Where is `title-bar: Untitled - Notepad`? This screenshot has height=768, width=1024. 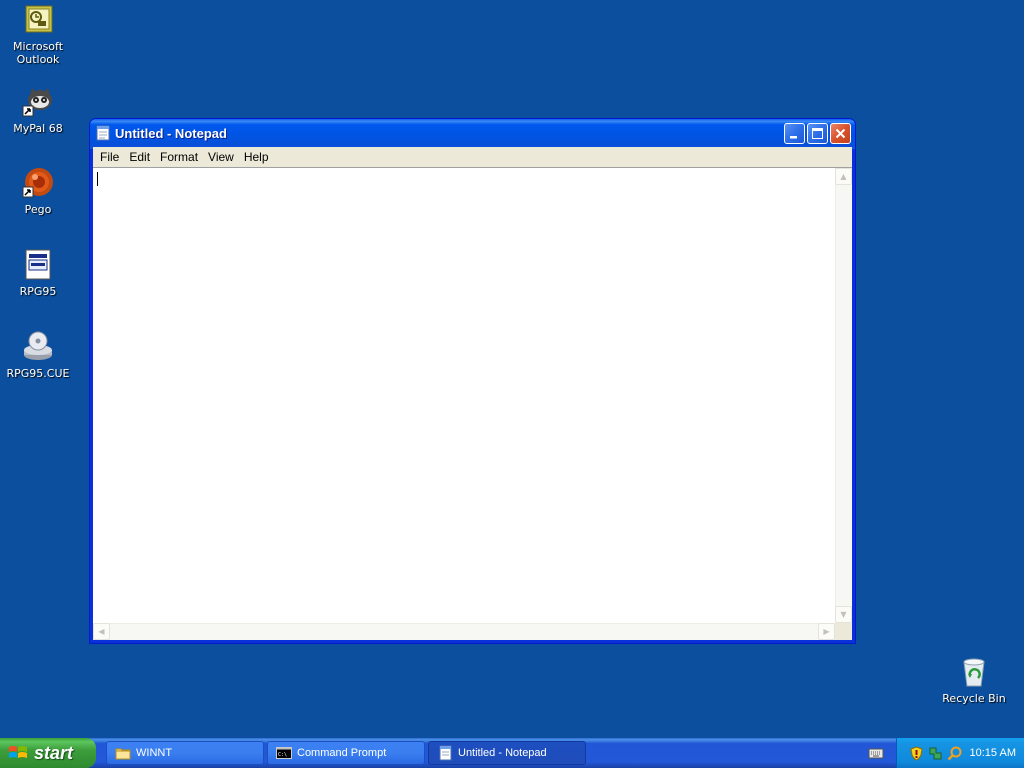 title-bar: Untitled - Notepad is located at coordinates (472, 133).